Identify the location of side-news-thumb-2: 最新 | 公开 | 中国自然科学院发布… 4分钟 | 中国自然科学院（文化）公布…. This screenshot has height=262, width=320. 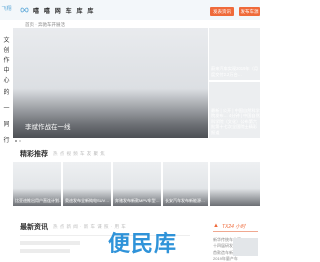
(234, 110).